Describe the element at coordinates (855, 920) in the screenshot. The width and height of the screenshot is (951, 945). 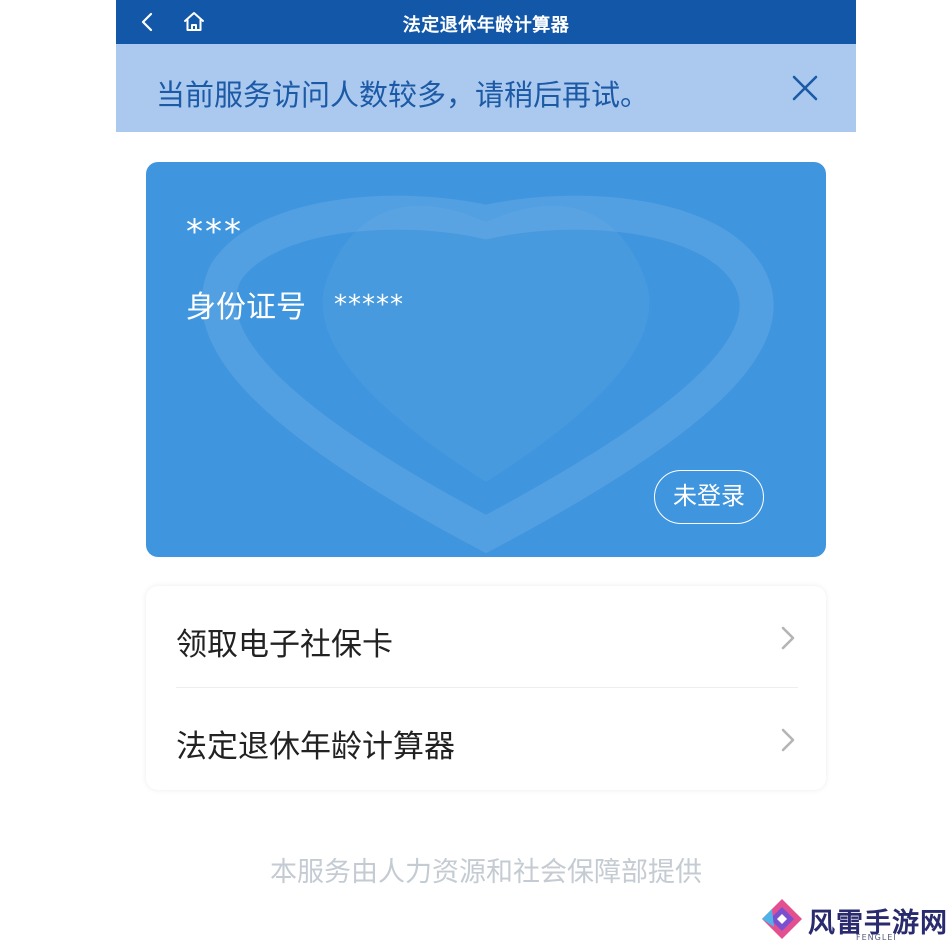
I see `watermark-logo: 风雷手游网 FENGLEI` at that location.